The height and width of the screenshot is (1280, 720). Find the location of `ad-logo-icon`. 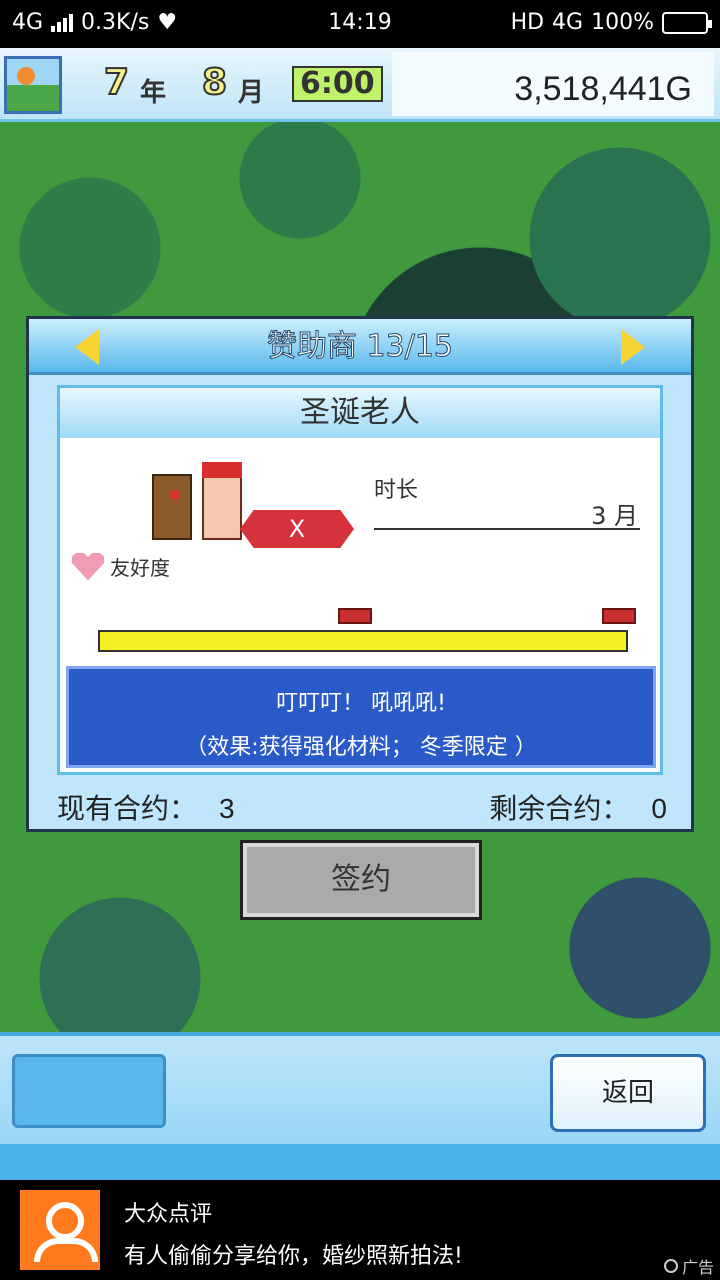

ad-logo-icon is located at coordinates (60, 1230).